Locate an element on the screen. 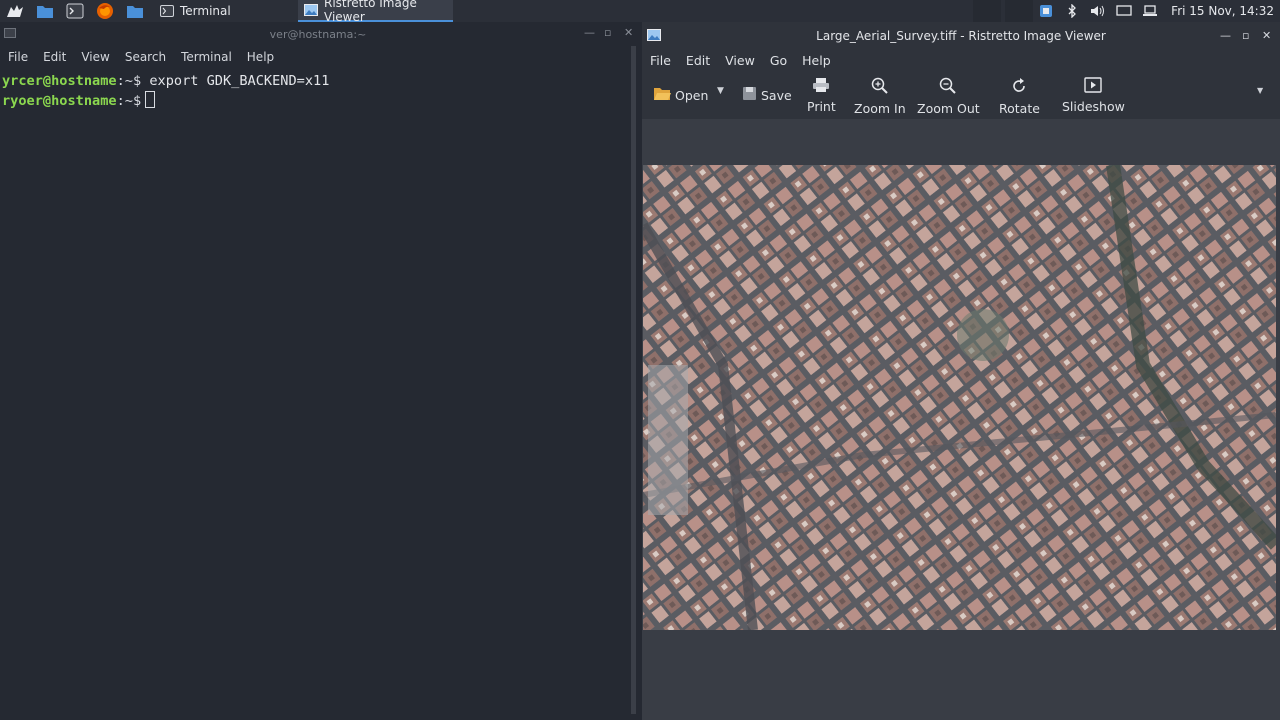  save-button: Save is located at coordinates (767, 95).